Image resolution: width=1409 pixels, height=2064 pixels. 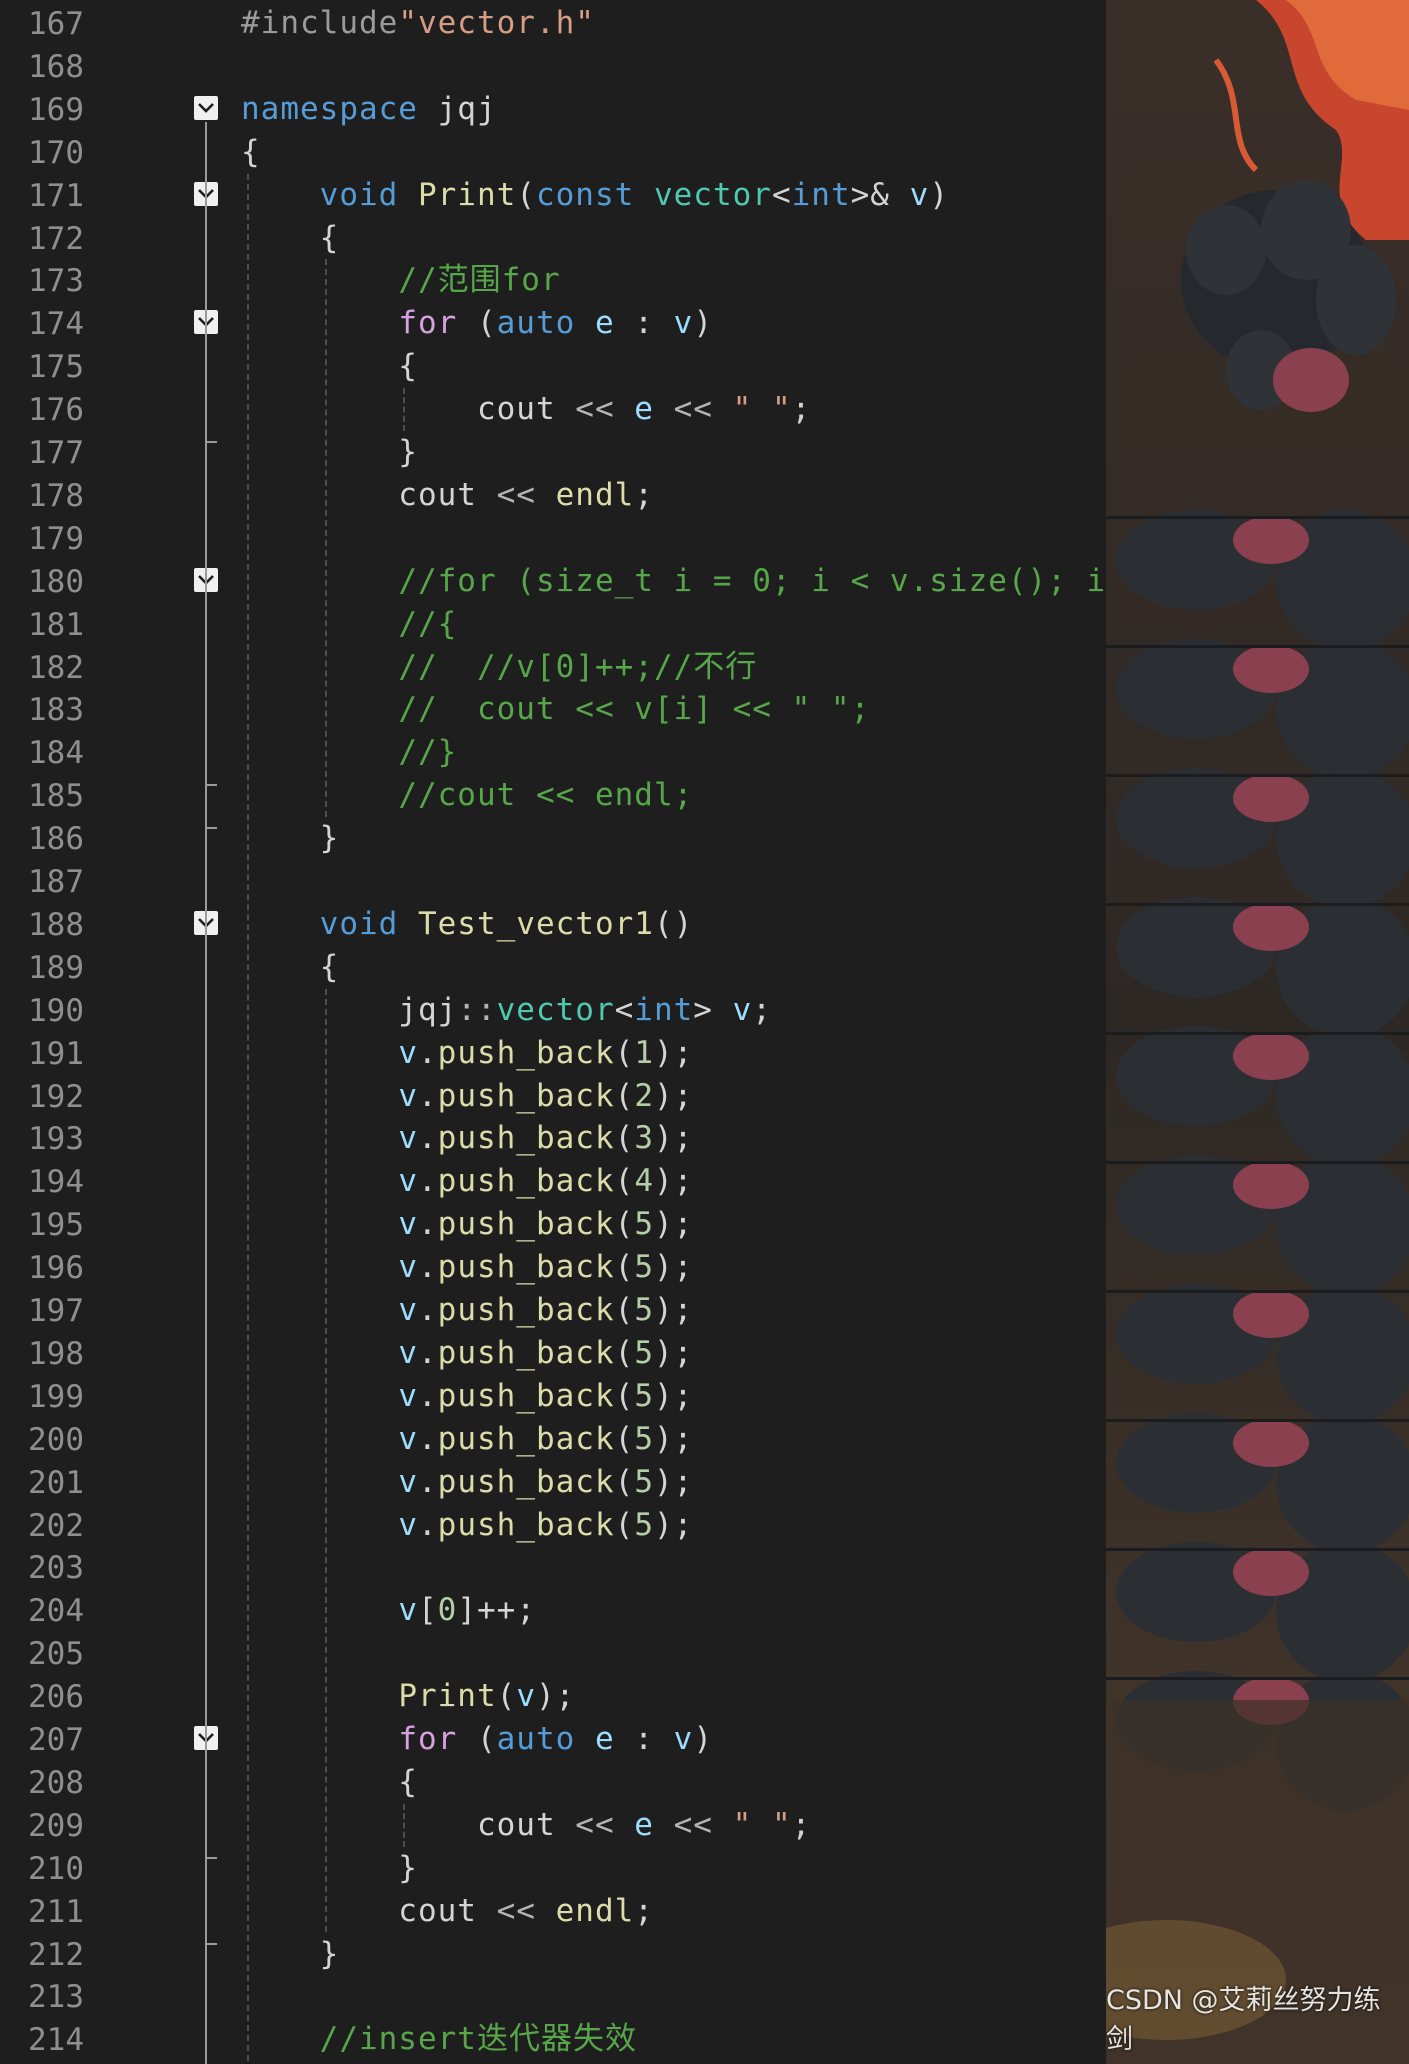 What do you see at coordinates (644, 1267) in the screenshot?
I see `code-token: 5` at bounding box center [644, 1267].